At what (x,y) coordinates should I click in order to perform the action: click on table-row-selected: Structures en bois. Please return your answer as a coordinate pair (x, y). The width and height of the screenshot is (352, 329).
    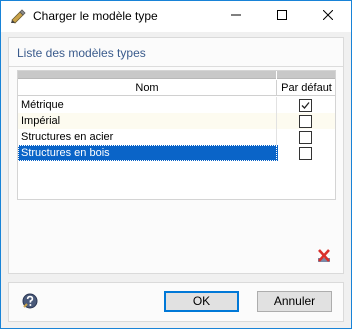
    Looking at the image, I should click on (176, 153).